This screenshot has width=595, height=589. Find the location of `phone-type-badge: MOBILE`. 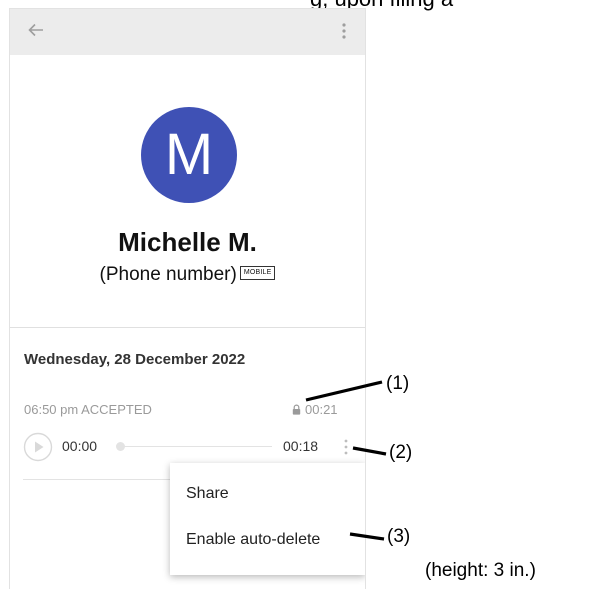

phone-type-badge: MOBILE is located at coordinates (257, 272).